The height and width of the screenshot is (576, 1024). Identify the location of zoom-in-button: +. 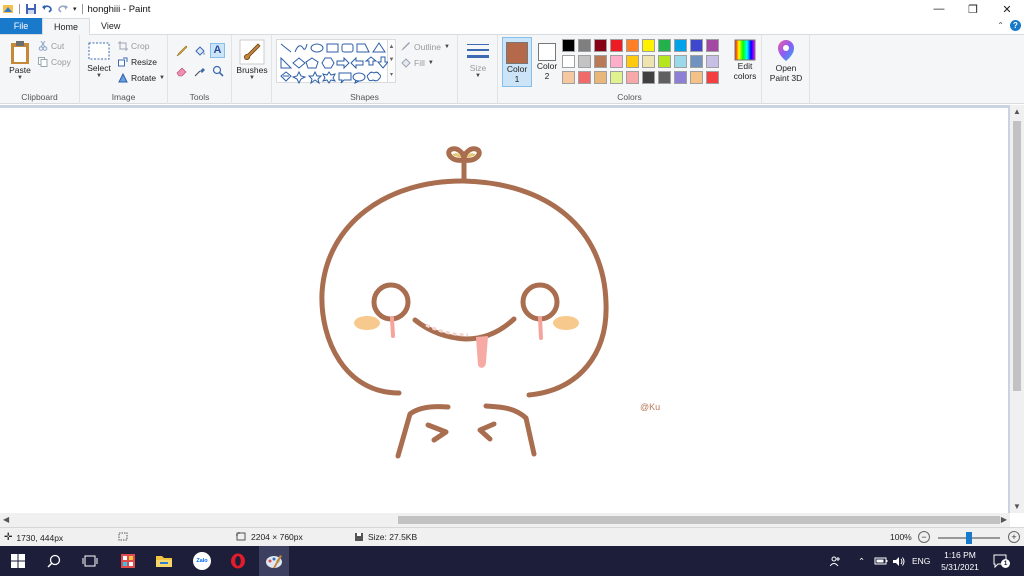
(1014, 537).